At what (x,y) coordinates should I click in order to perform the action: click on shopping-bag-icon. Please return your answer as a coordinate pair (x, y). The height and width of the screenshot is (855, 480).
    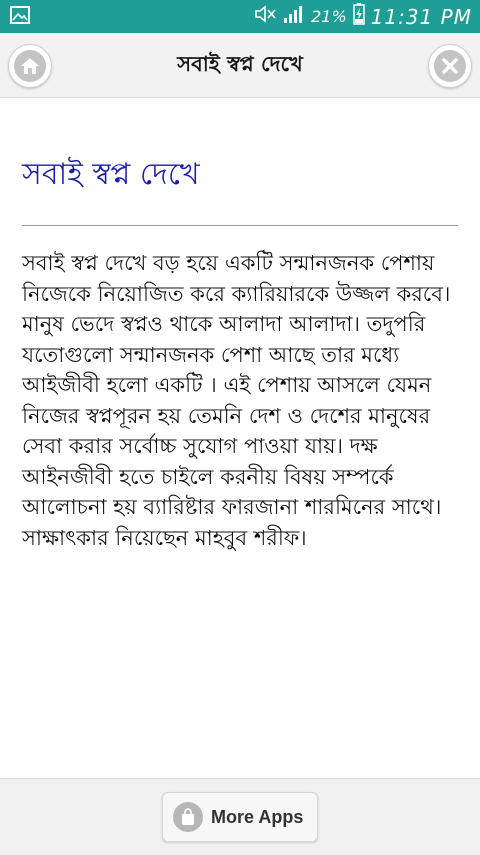
    Looking at the image, I should click on (188, 817).